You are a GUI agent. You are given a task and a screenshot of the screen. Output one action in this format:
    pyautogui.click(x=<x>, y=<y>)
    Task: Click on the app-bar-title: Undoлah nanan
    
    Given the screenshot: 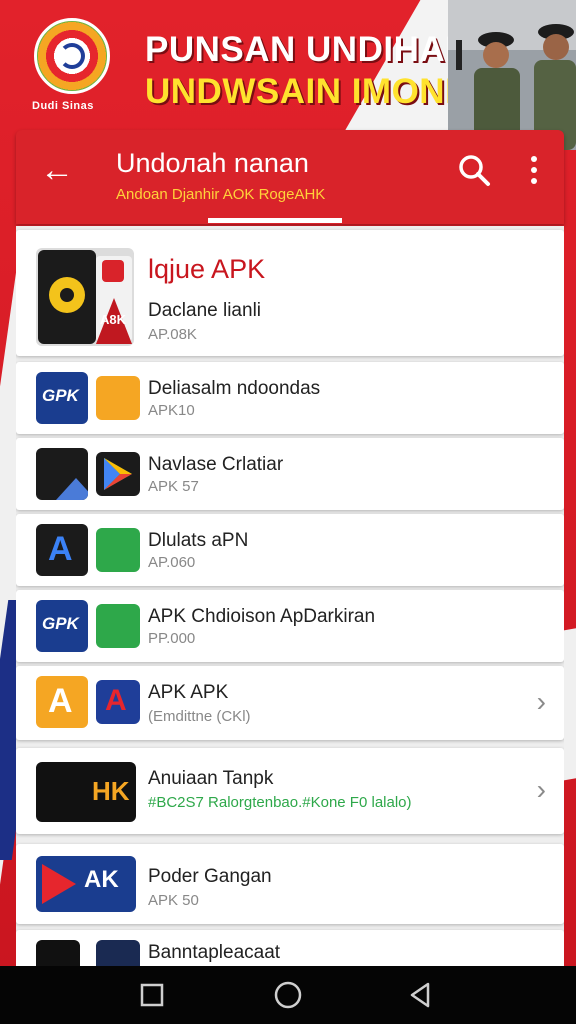 What is the action you would take?
    pyautogui.click(x=212, y=163)
    